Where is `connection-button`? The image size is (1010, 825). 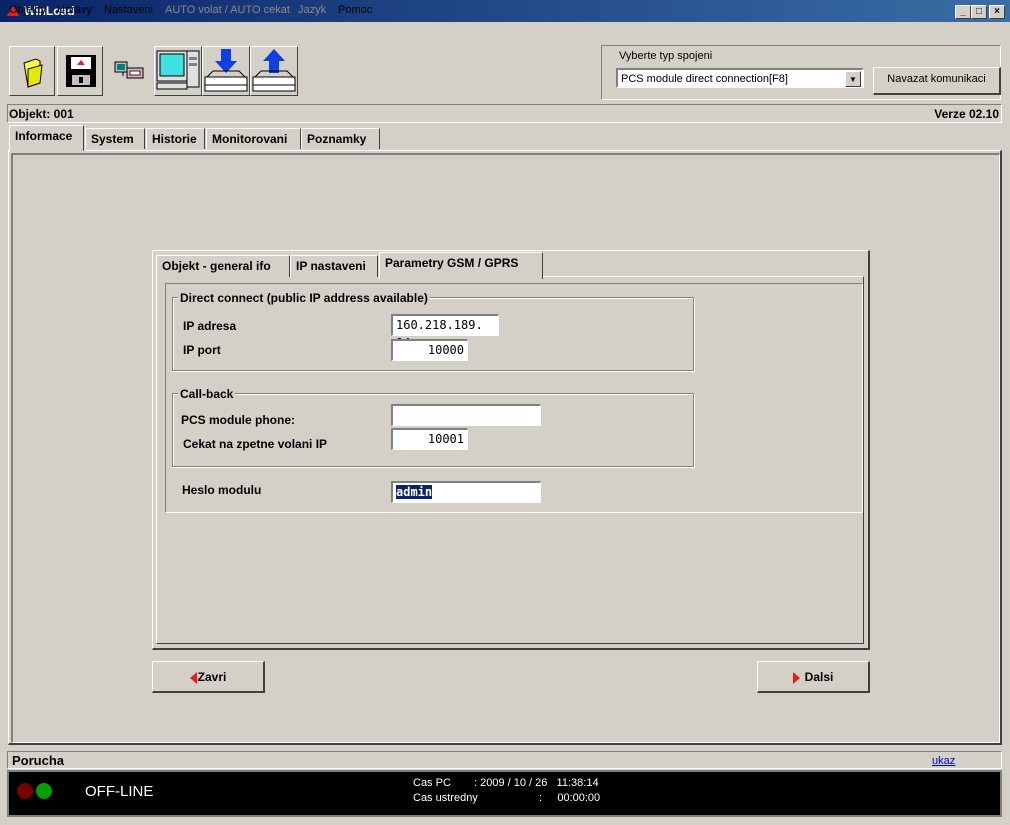 connection-button is located at coordinates (128, 71).